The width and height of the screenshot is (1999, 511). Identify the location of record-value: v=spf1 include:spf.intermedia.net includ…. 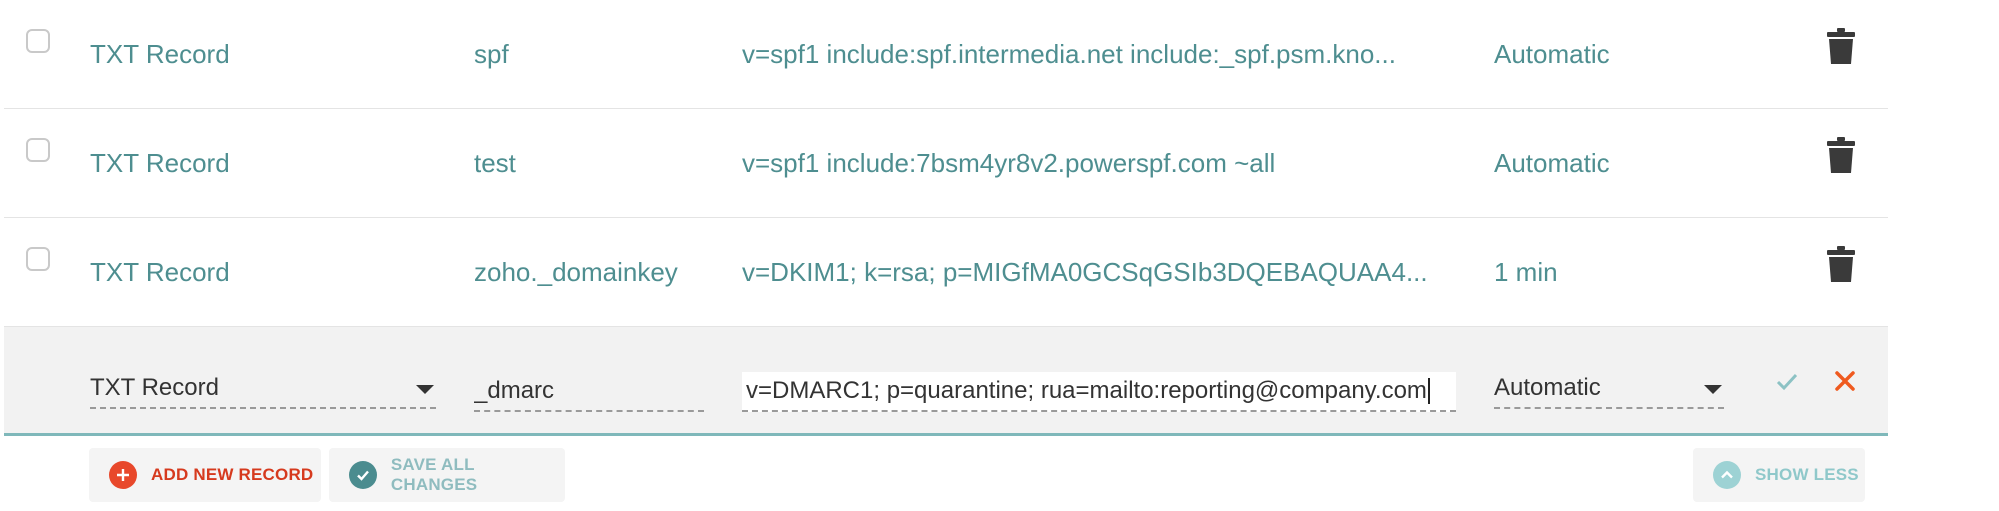
(1102, 54).